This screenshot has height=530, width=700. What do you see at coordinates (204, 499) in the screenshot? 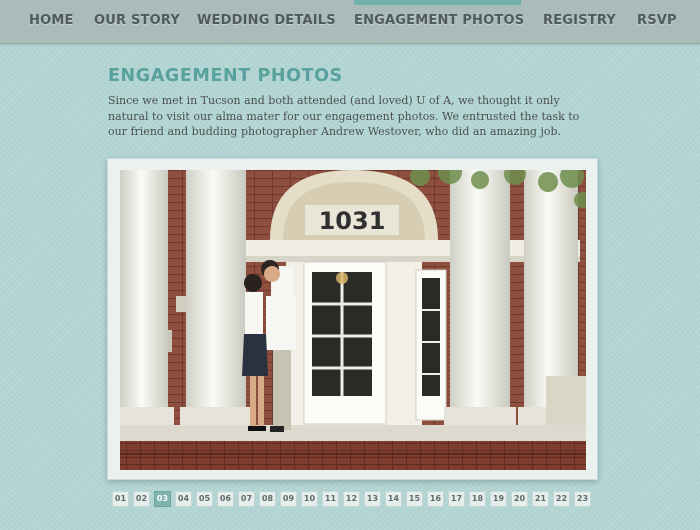
I see `page-05-button: 05` at bounding box center [204, 499].